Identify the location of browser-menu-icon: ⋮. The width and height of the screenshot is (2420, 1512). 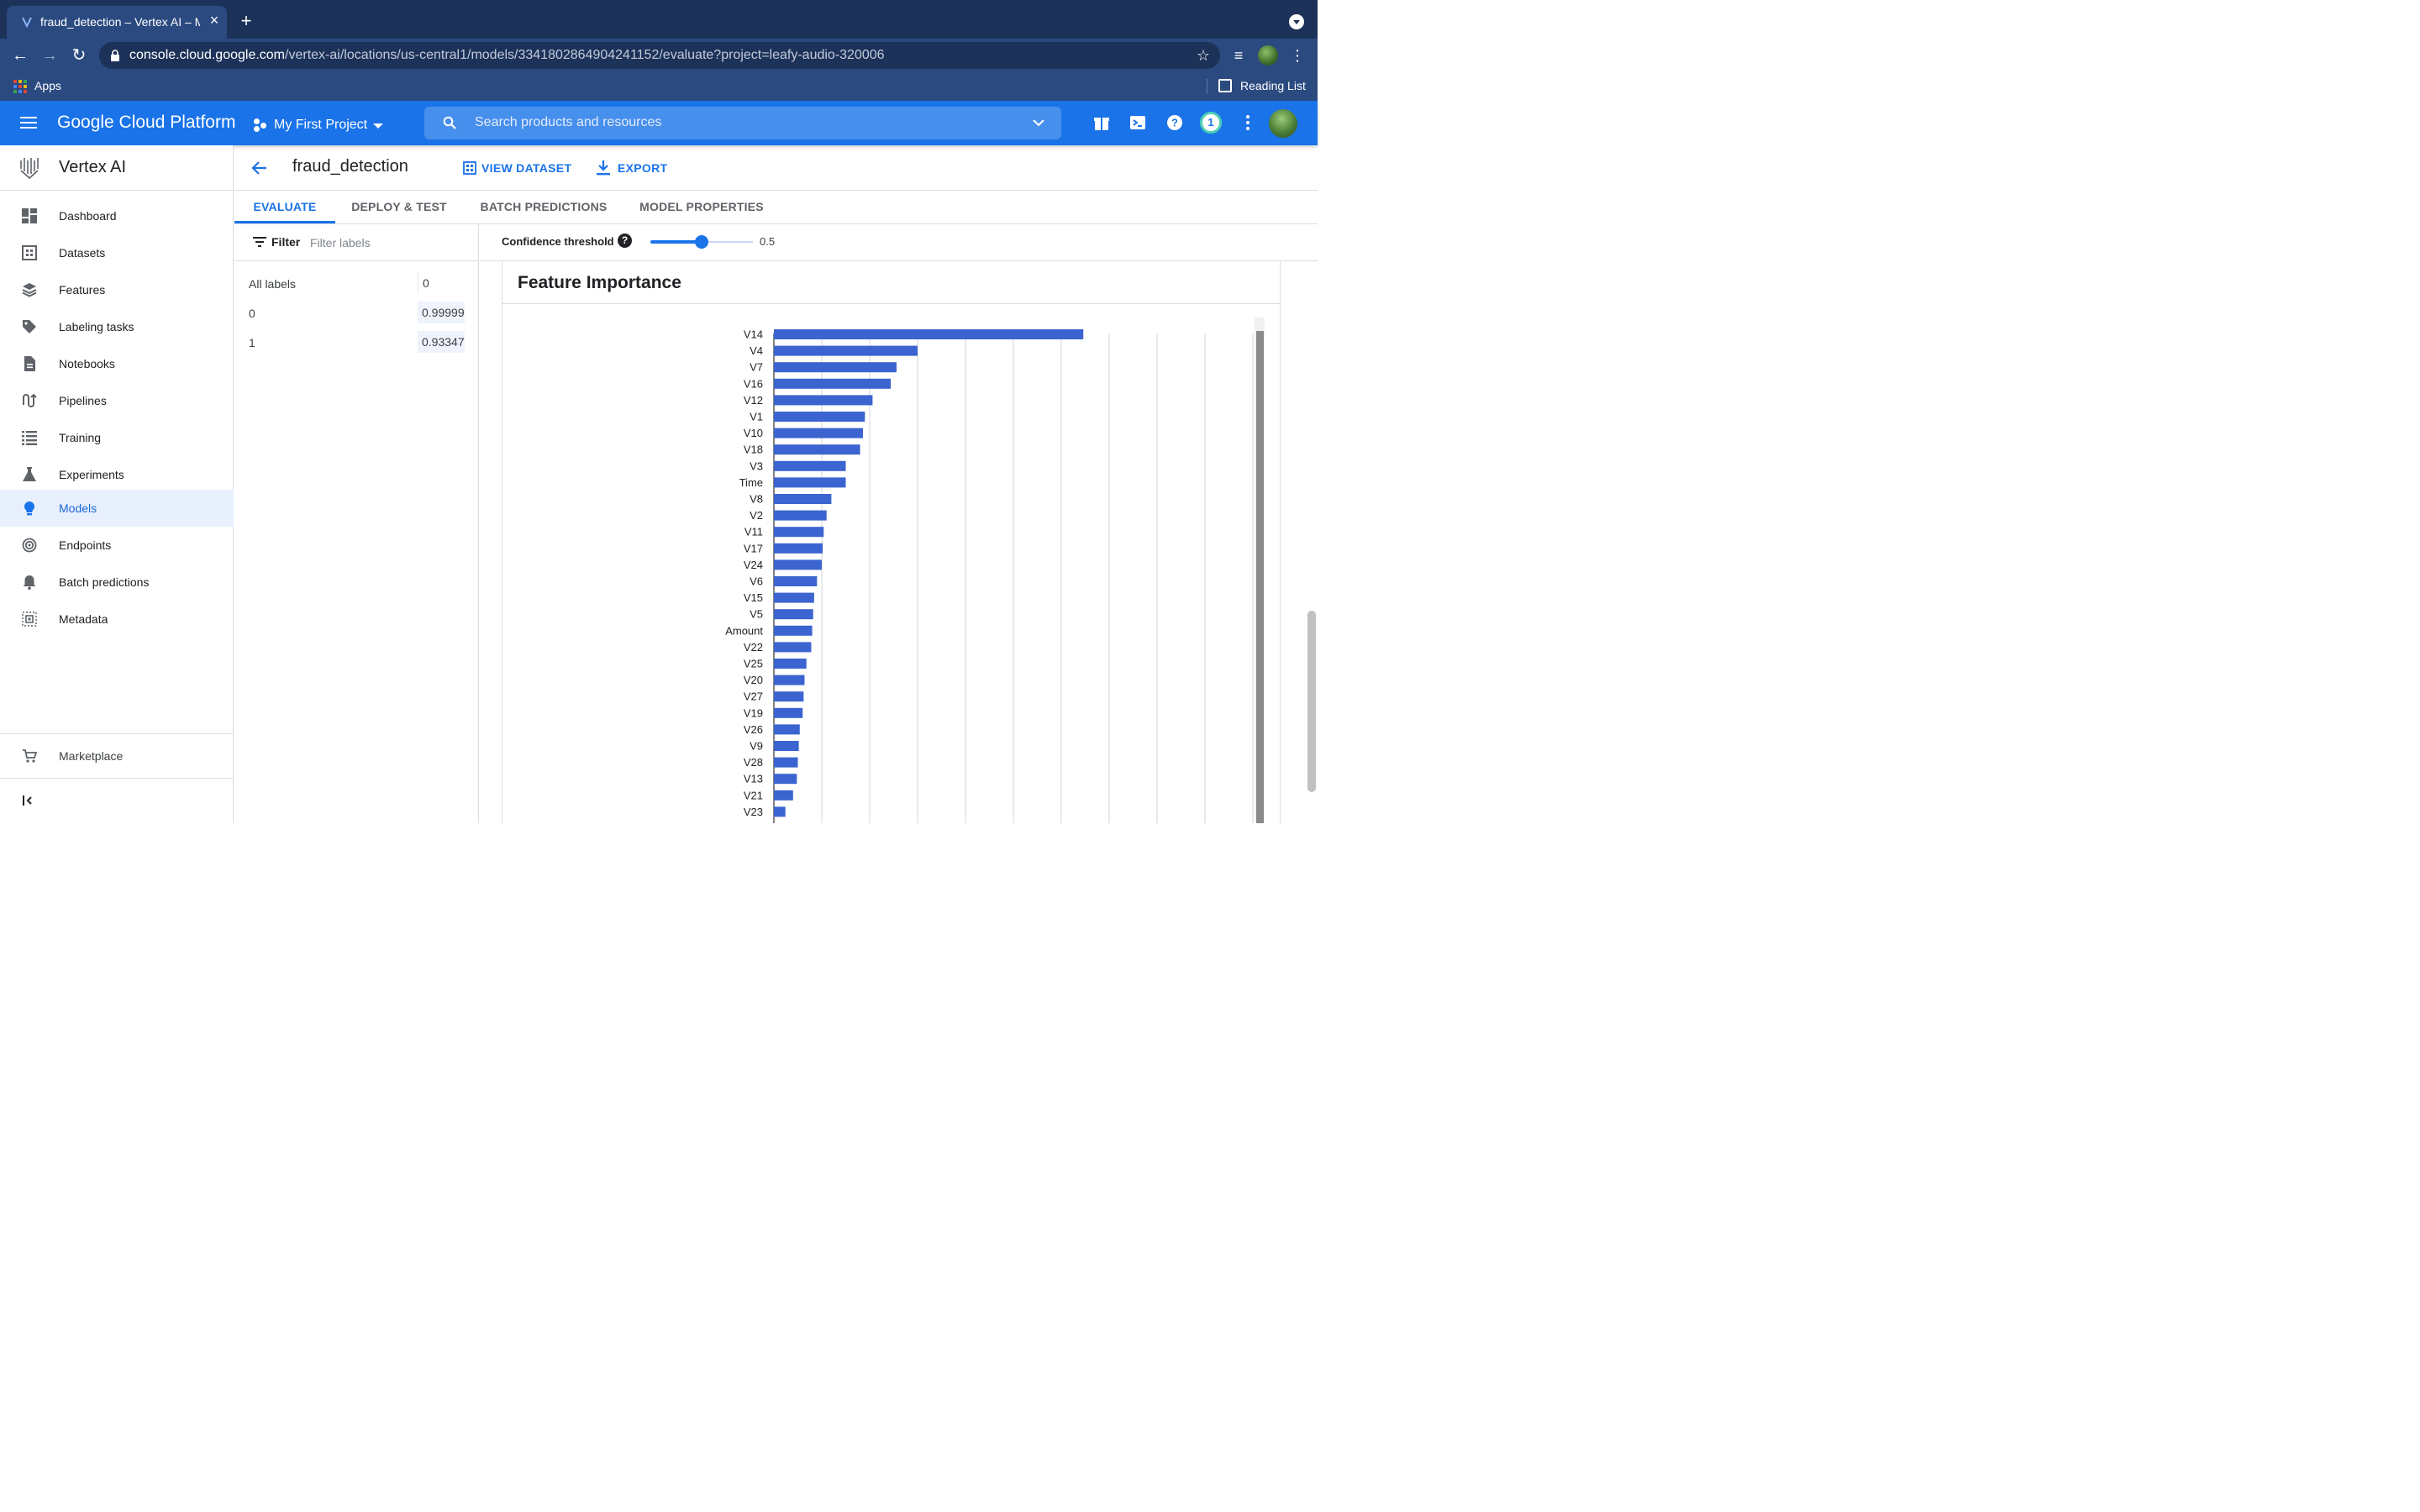
(1297, 55).